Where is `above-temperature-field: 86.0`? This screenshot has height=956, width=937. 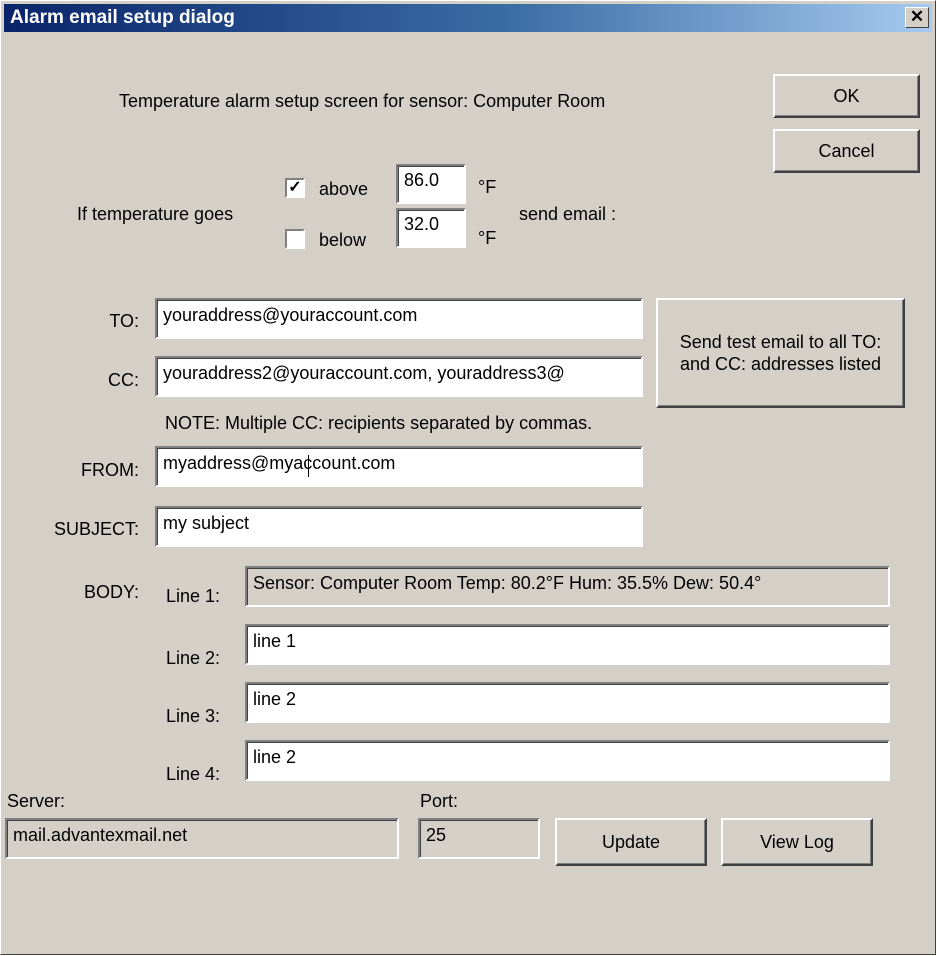 above-temperature-field: 86.0 is located at coordinates (431, 184).